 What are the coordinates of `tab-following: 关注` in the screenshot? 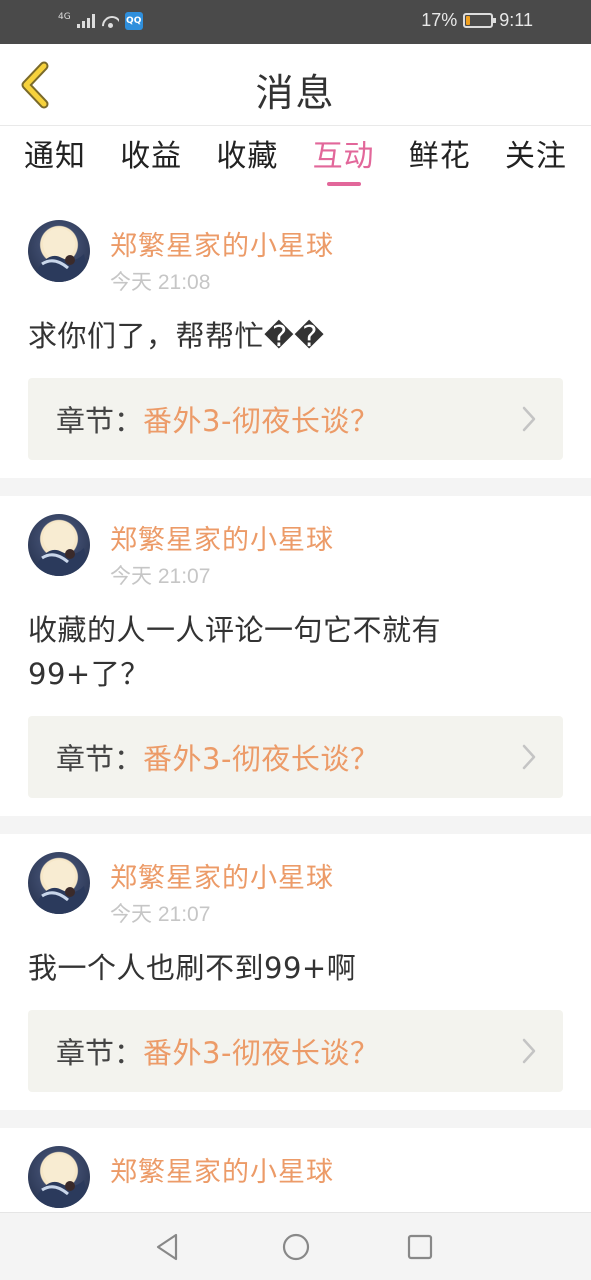 It's located at (536, 164).